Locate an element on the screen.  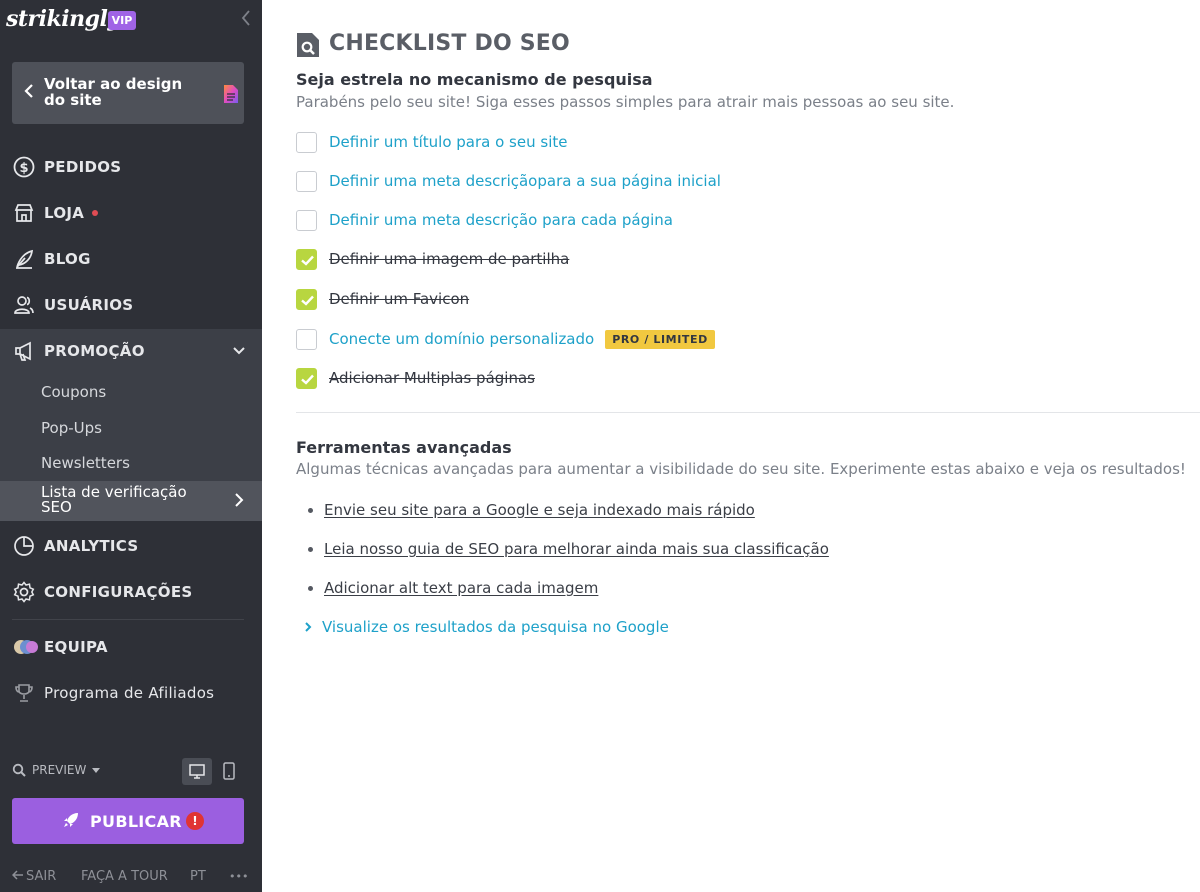
nav-afiliados: Programa de Afiliados is located at coordinates (131, 693).